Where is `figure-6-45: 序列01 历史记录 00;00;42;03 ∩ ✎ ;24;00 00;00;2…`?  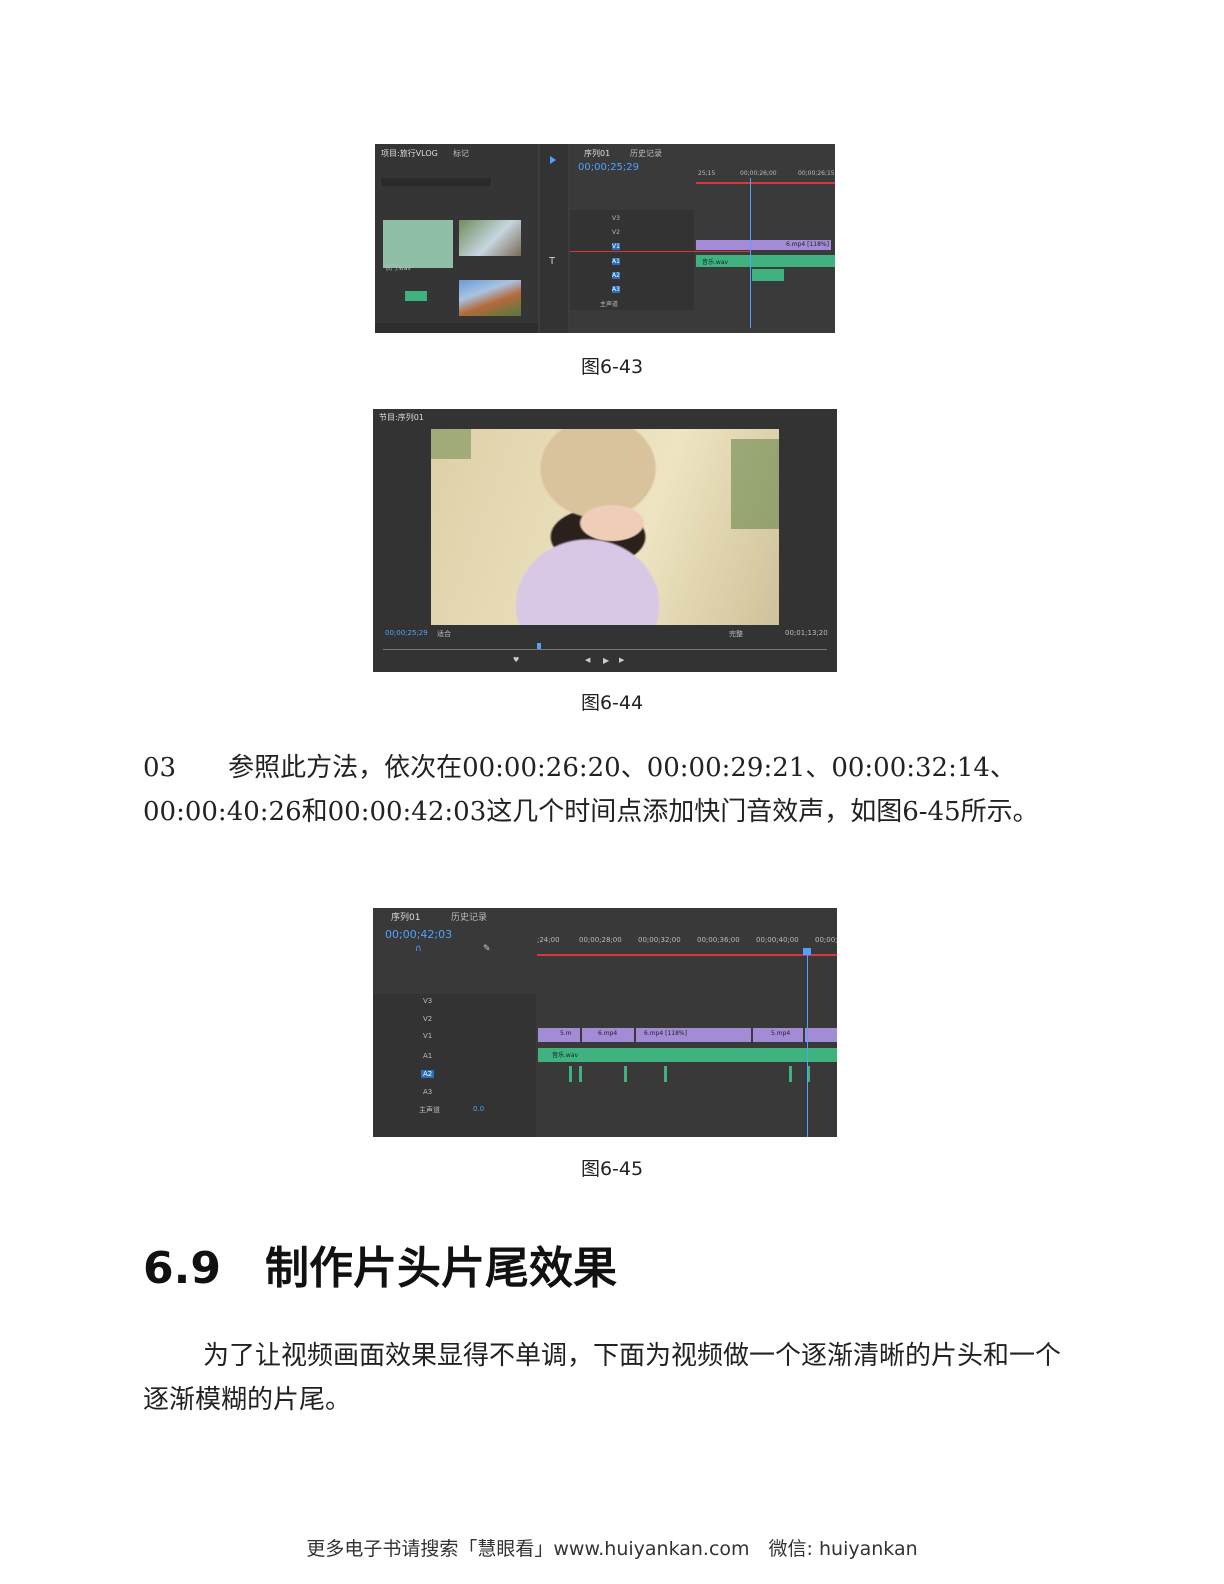 figure-6-45: 序列01 历史记录 00;00;42;03 ∩ ✎ ;24;00 00;00;2… is located at coordinates (605, 1022).